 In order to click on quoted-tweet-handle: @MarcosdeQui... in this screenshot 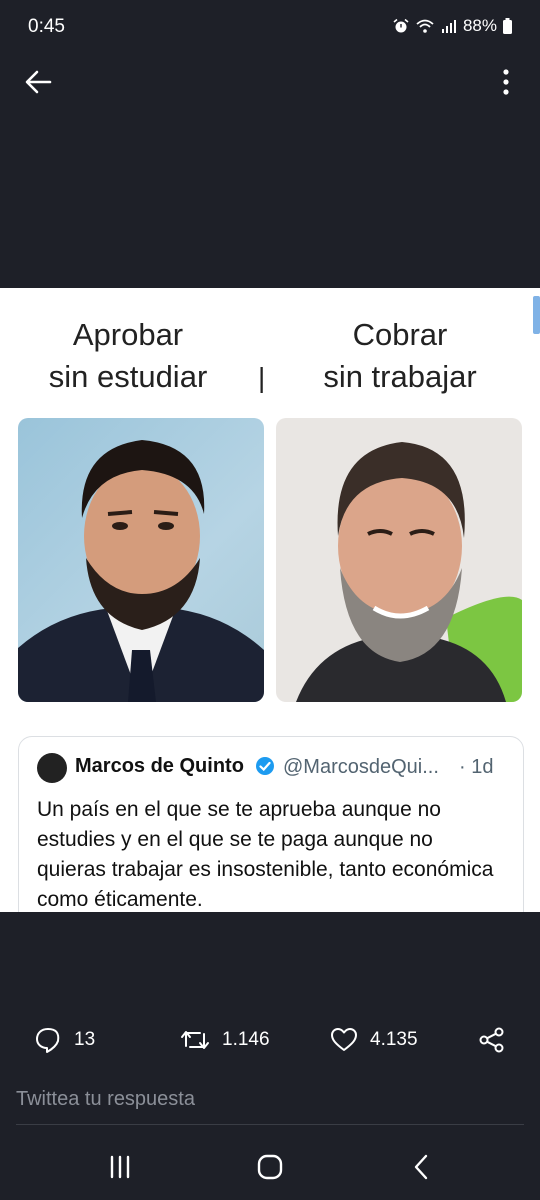, I will do `click(361, 767)`.